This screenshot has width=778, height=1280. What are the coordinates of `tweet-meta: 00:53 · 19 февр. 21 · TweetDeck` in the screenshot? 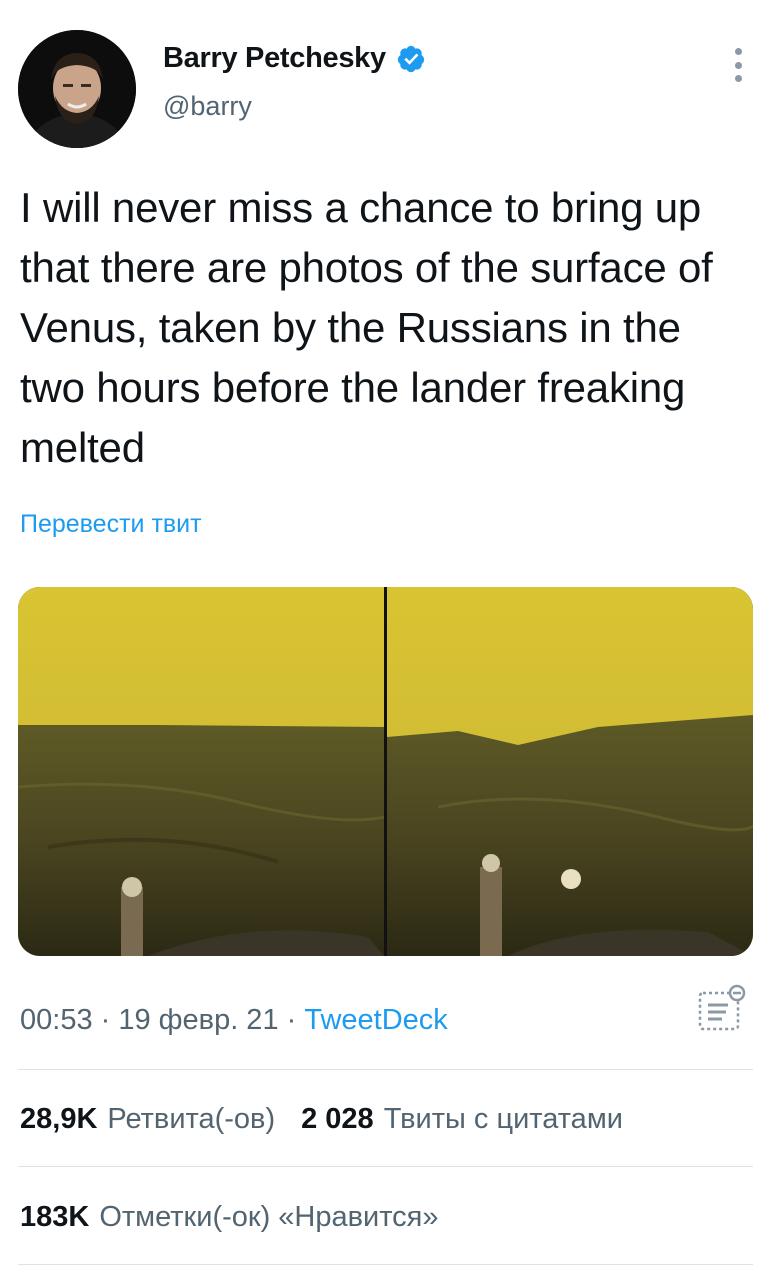 It's located at (234, 1020).